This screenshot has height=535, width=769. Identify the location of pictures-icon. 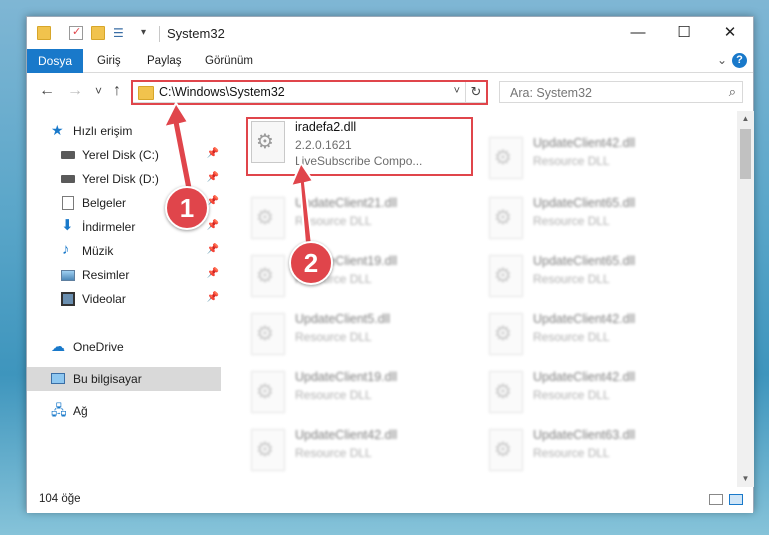
(68, 275).